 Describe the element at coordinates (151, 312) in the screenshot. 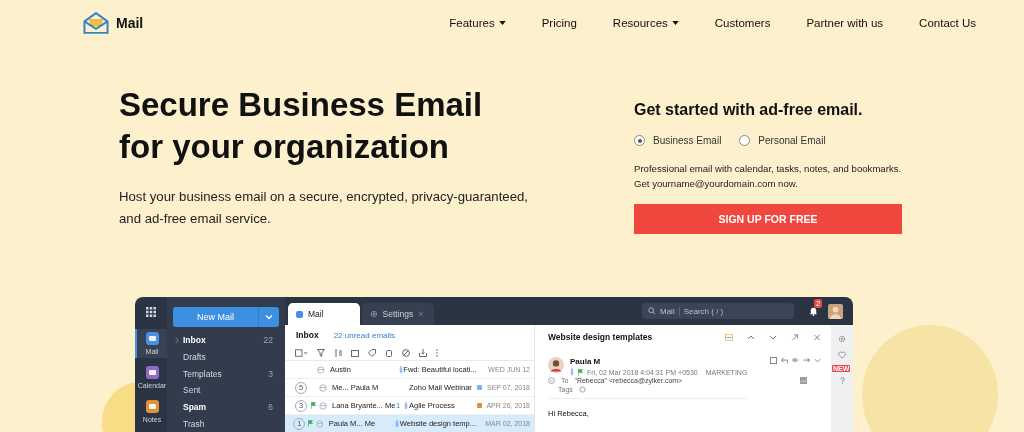

I see `app-grid-icon` at that location.